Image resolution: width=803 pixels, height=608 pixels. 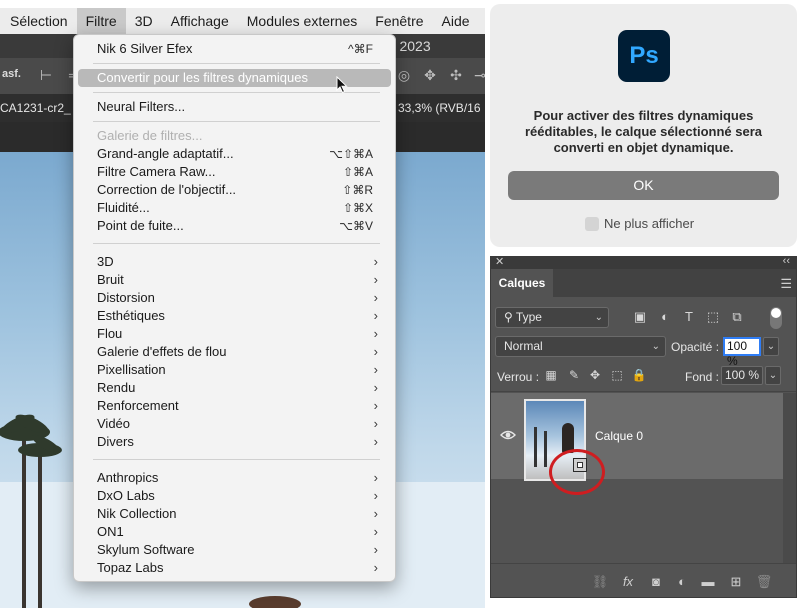 I want to click on menu-item-distorsion: Distorsion ›, so click(x=234, y=298).